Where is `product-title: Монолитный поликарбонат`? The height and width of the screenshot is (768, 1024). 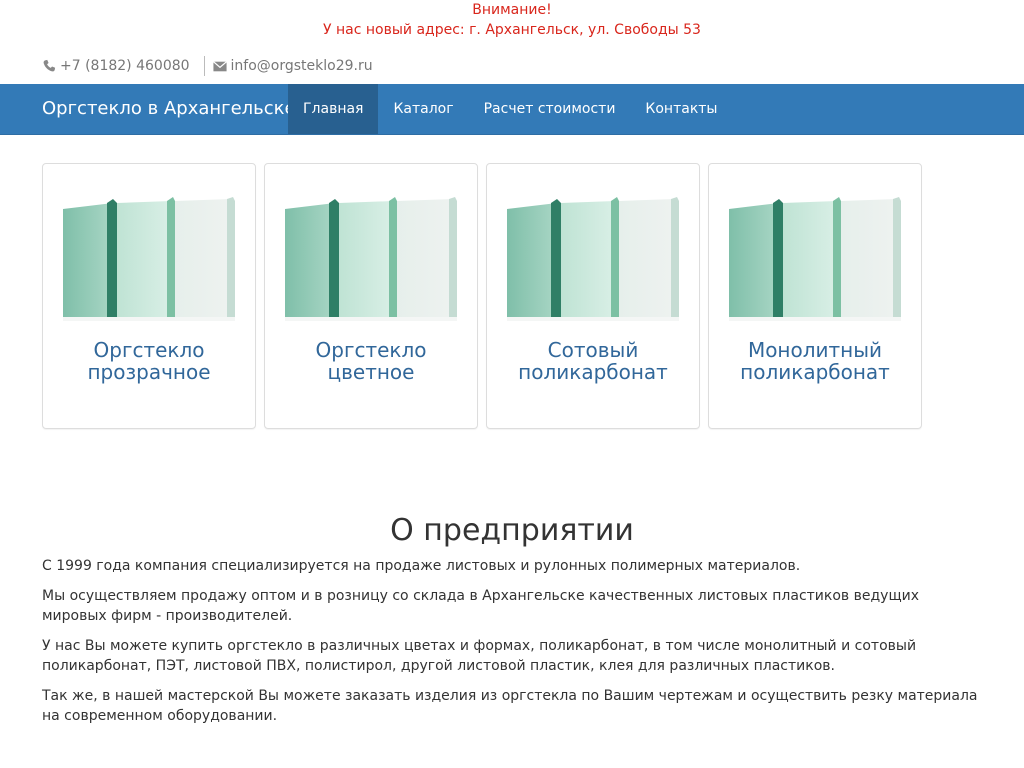 product-title: Монолитный поликарбонат is located at coordinates (815, 361).